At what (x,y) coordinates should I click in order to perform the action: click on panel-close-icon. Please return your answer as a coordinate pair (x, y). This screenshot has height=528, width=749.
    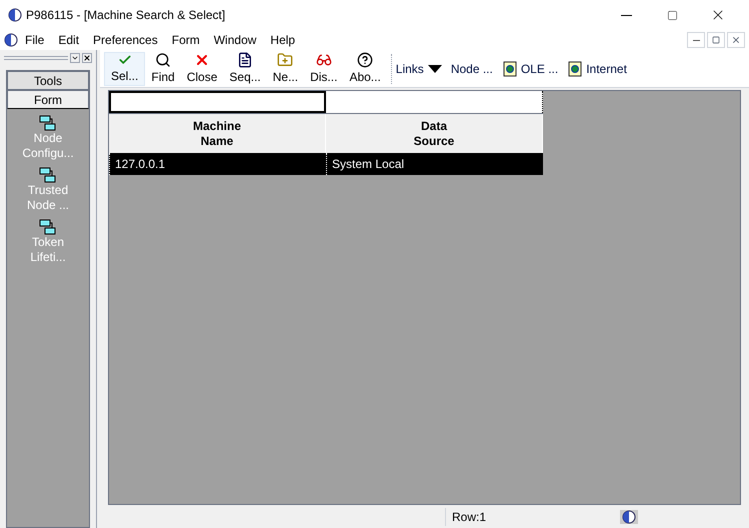
    Looking at the image, I should click on (87, 58).